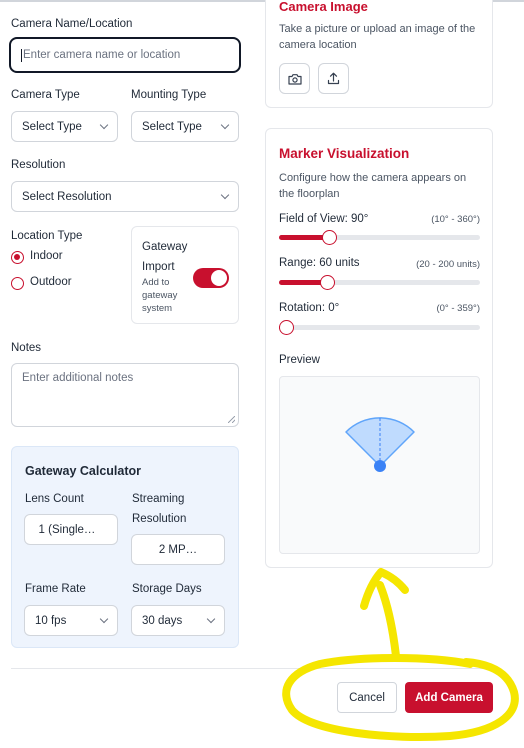 This screenshot has height=748, width=524. What do you see at coordinates (67, 196) in the screenshot?
I see `resolution-value: Select Resolution` at bounding box center [67, 196].